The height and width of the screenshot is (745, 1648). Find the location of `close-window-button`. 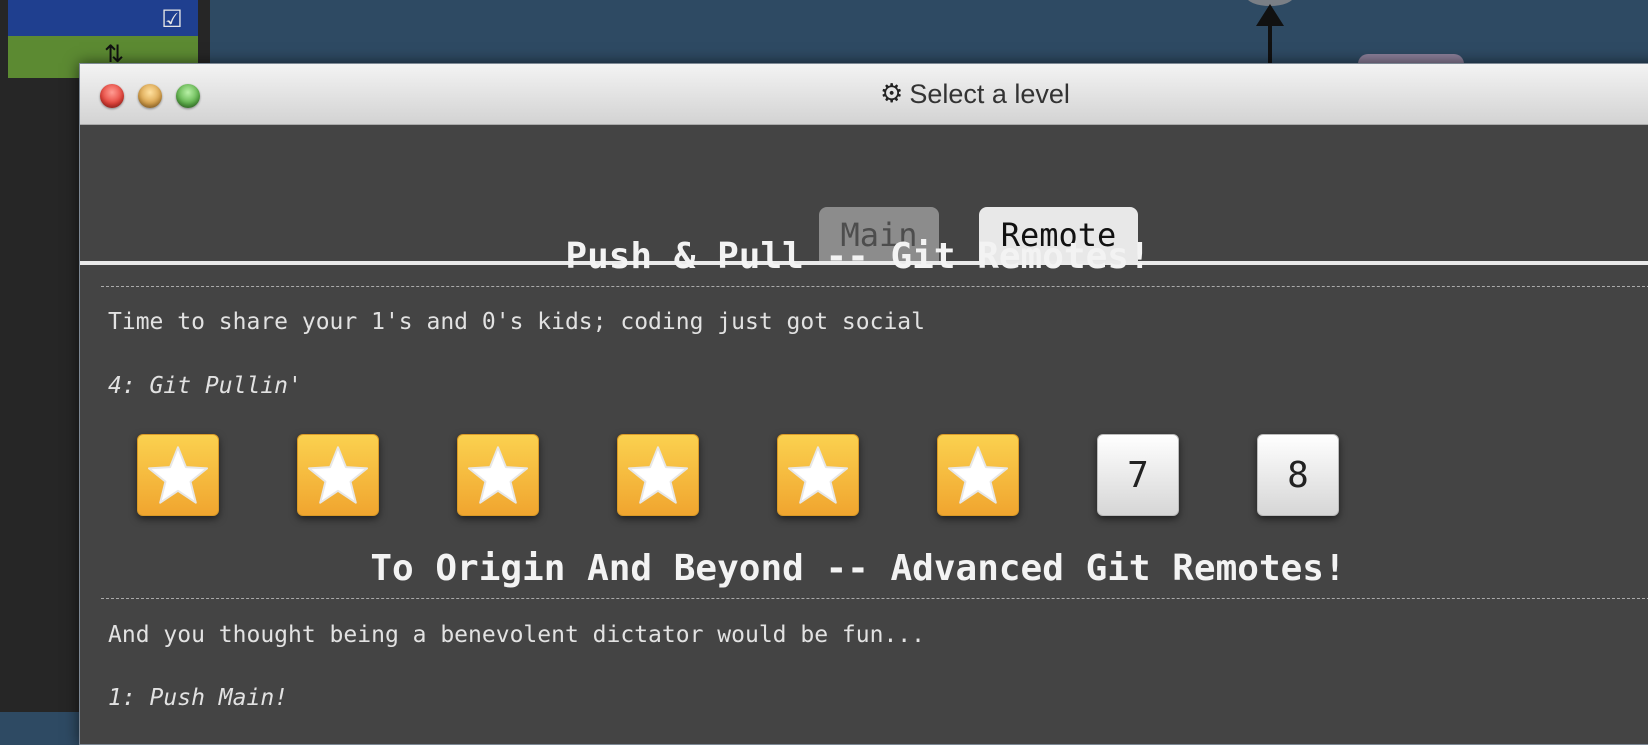

close-window-button is located at coordinates (112, 96).